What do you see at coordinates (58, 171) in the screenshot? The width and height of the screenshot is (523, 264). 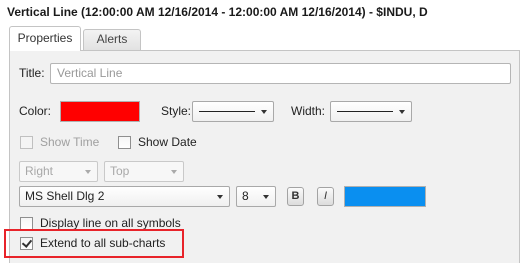 I see `horizontal-align-select: Right` at bounding box center [58, 171].